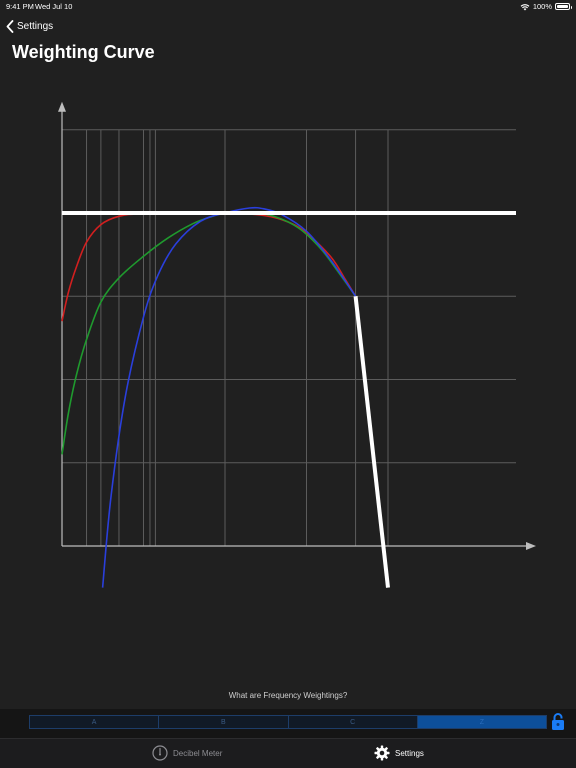  What do you see at coordinates (20, 6) in the screenshot?
I see `status-time: 9:41 PM` at bounding box center [20, 6].